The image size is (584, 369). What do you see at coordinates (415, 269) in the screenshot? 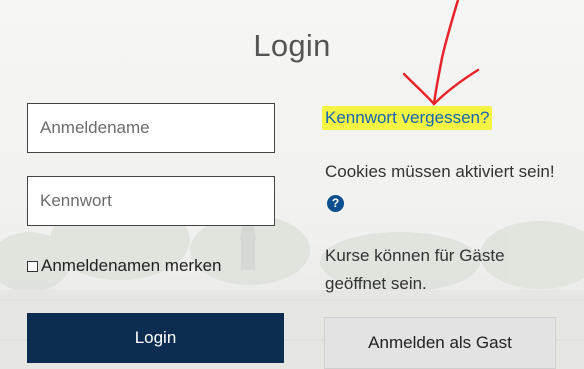
I see `guest-notice: Kurse können für Gäste geöffnet sein.` at bounding box center [415, 269].